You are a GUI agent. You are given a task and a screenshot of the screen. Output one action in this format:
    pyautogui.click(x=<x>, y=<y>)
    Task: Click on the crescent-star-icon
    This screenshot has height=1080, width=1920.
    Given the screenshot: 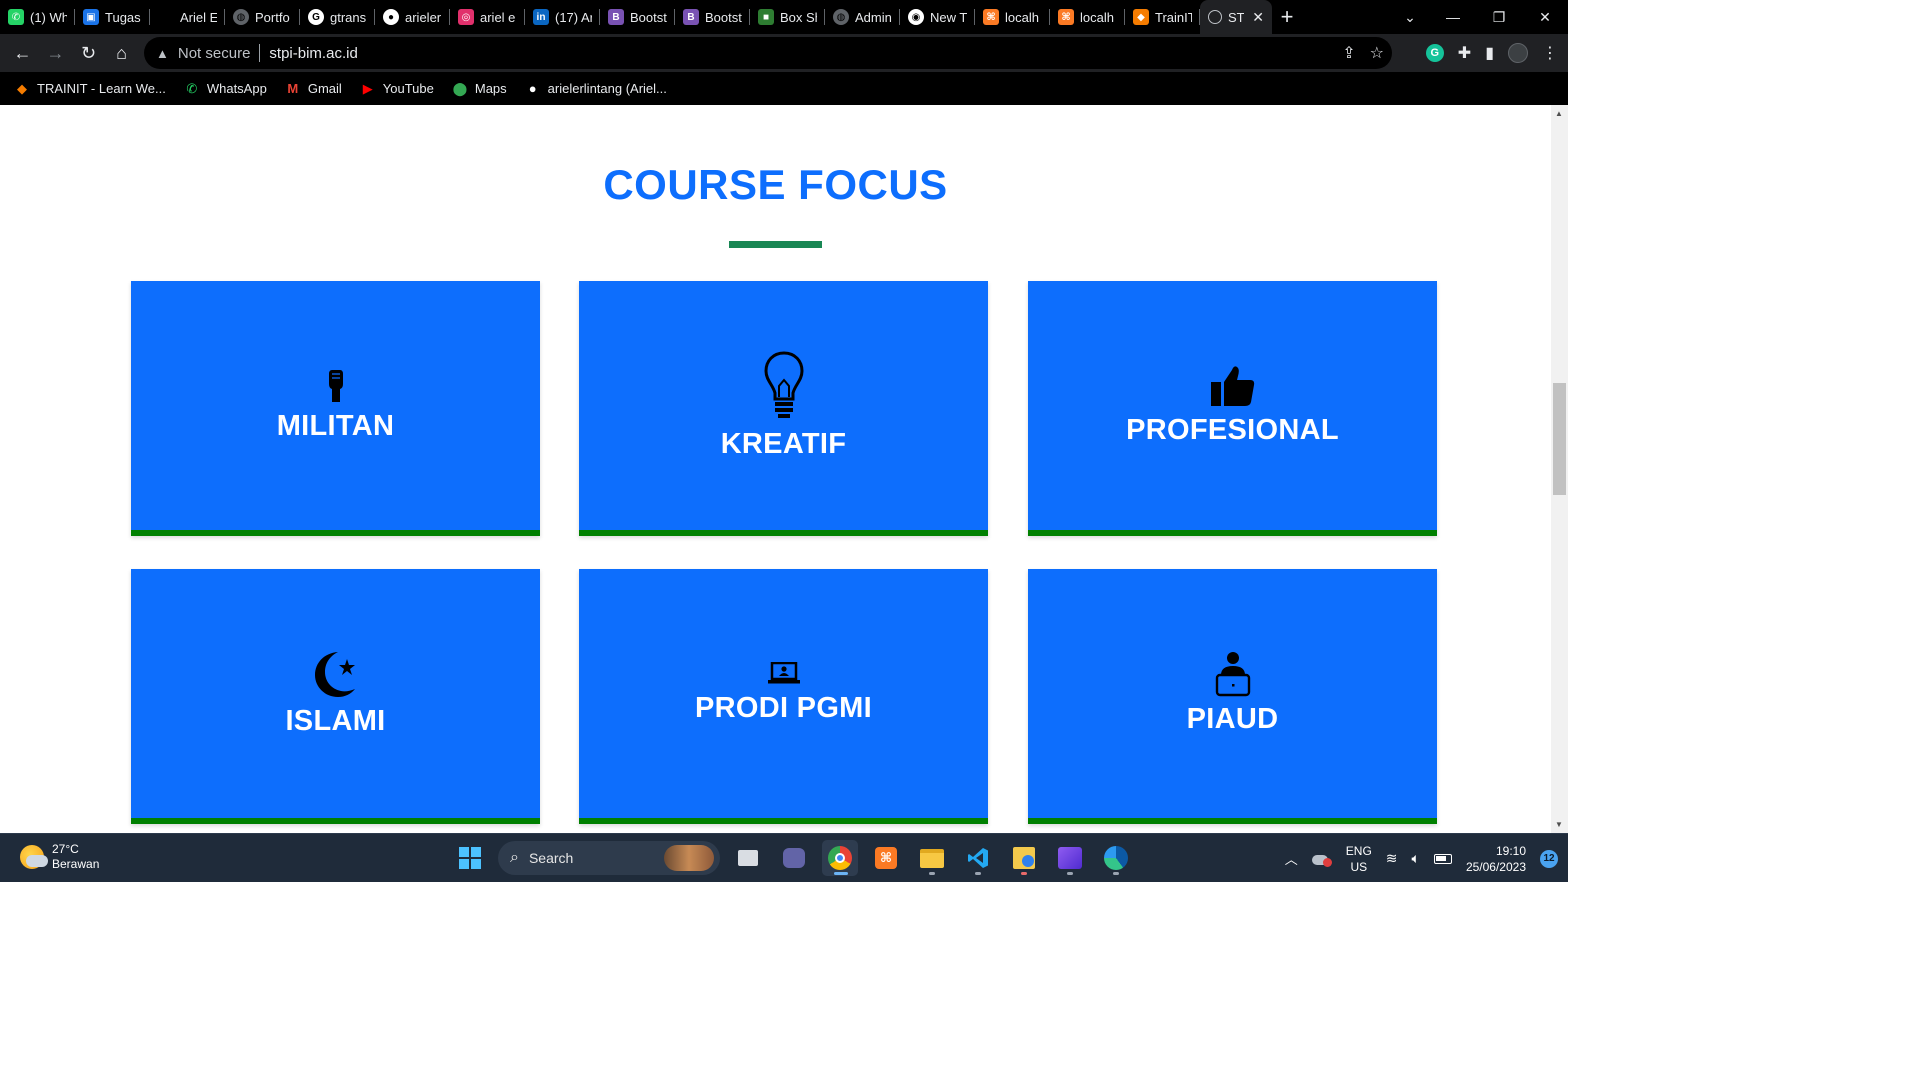 What is the action you would take?
    pyautogui.click(x=336, y=674)
    